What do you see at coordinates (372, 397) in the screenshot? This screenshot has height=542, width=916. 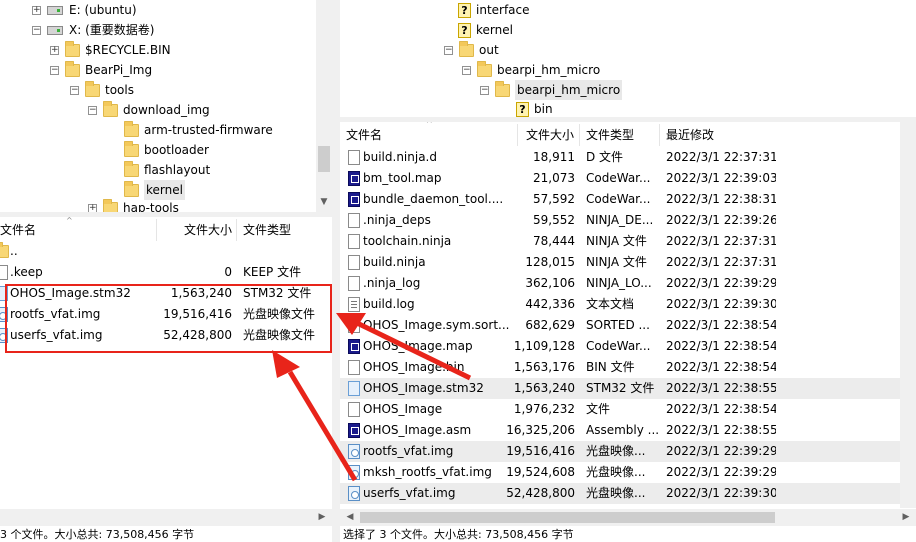 I see `annotation-arrows` at bounding box center [372, 397].